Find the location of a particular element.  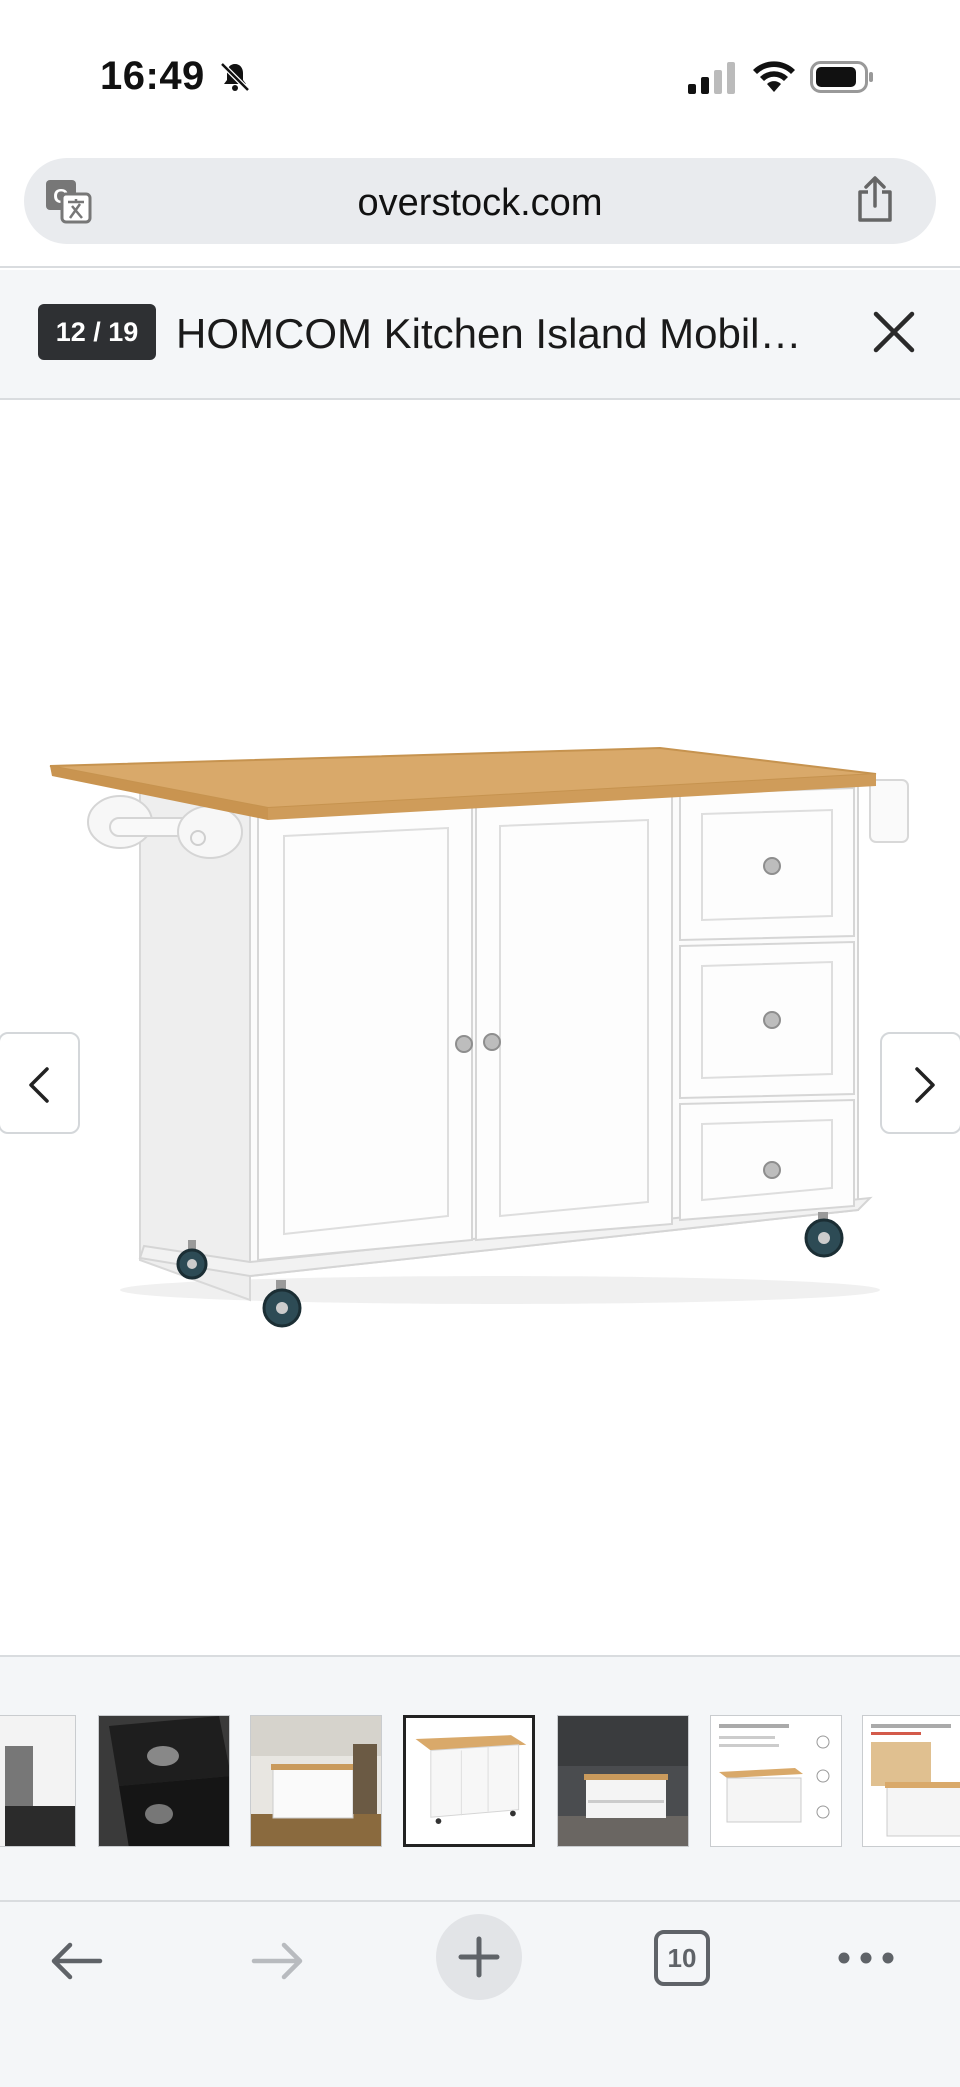

thumbnail-details-chart is located at coordinates (911, 1781).